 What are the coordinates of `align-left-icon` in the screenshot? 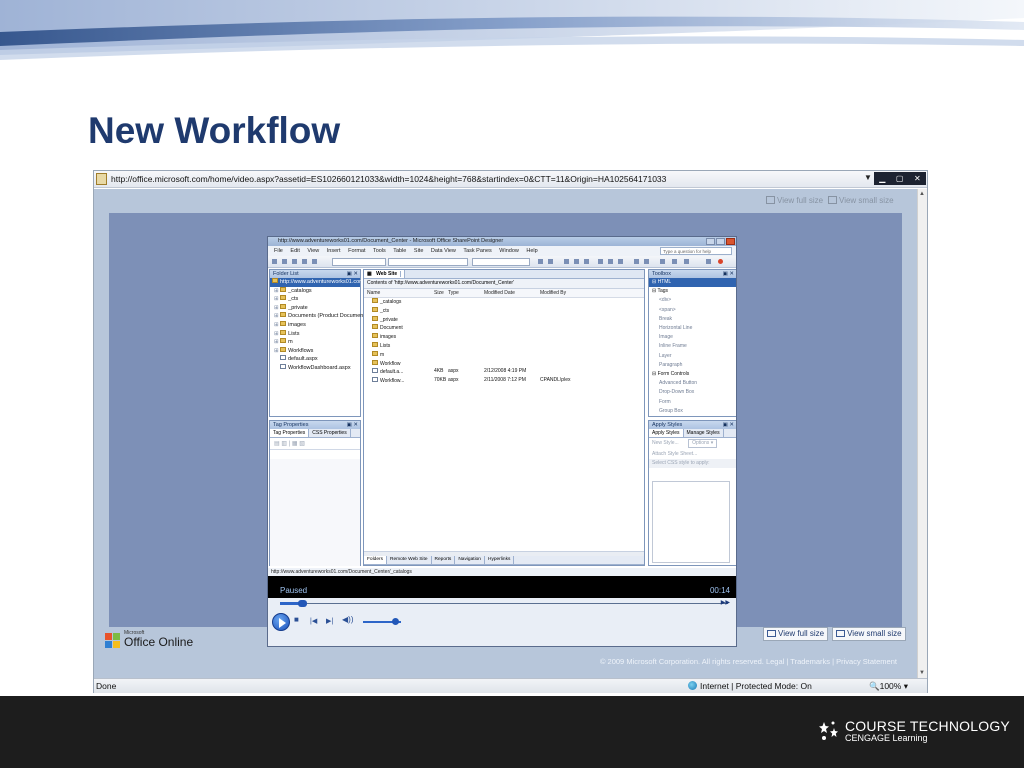 It's located at (600, 261).